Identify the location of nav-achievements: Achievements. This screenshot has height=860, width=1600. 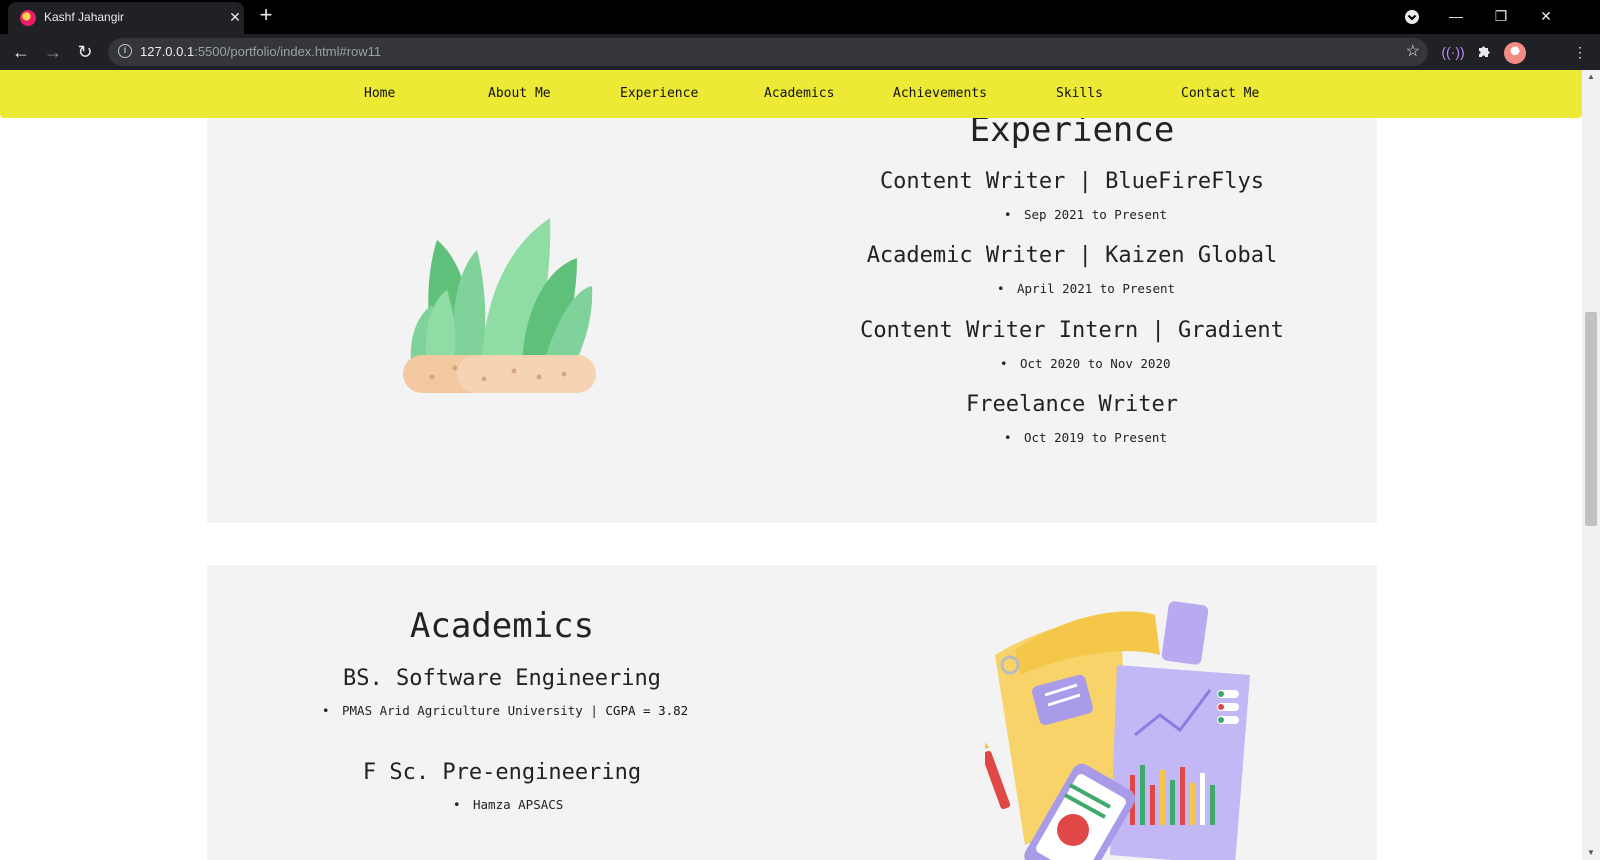
(940, 93).